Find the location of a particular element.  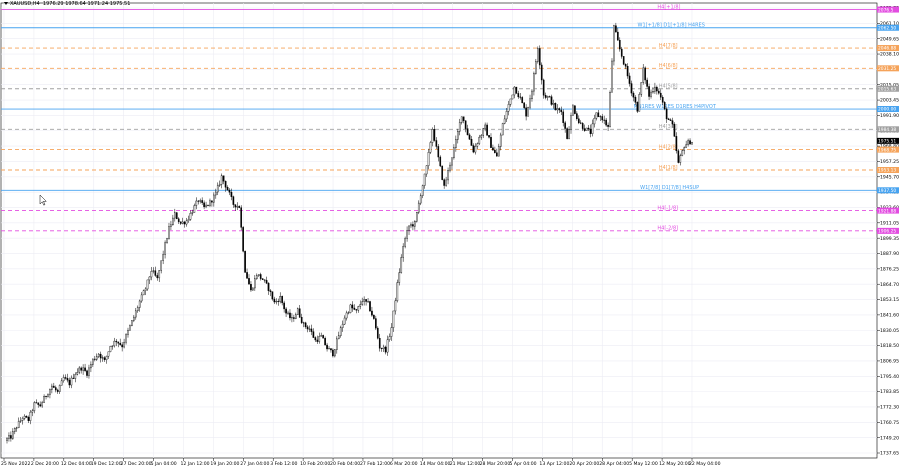

x-tick-label: 6 Mar 20:00 is located at coordinates (404, 464).